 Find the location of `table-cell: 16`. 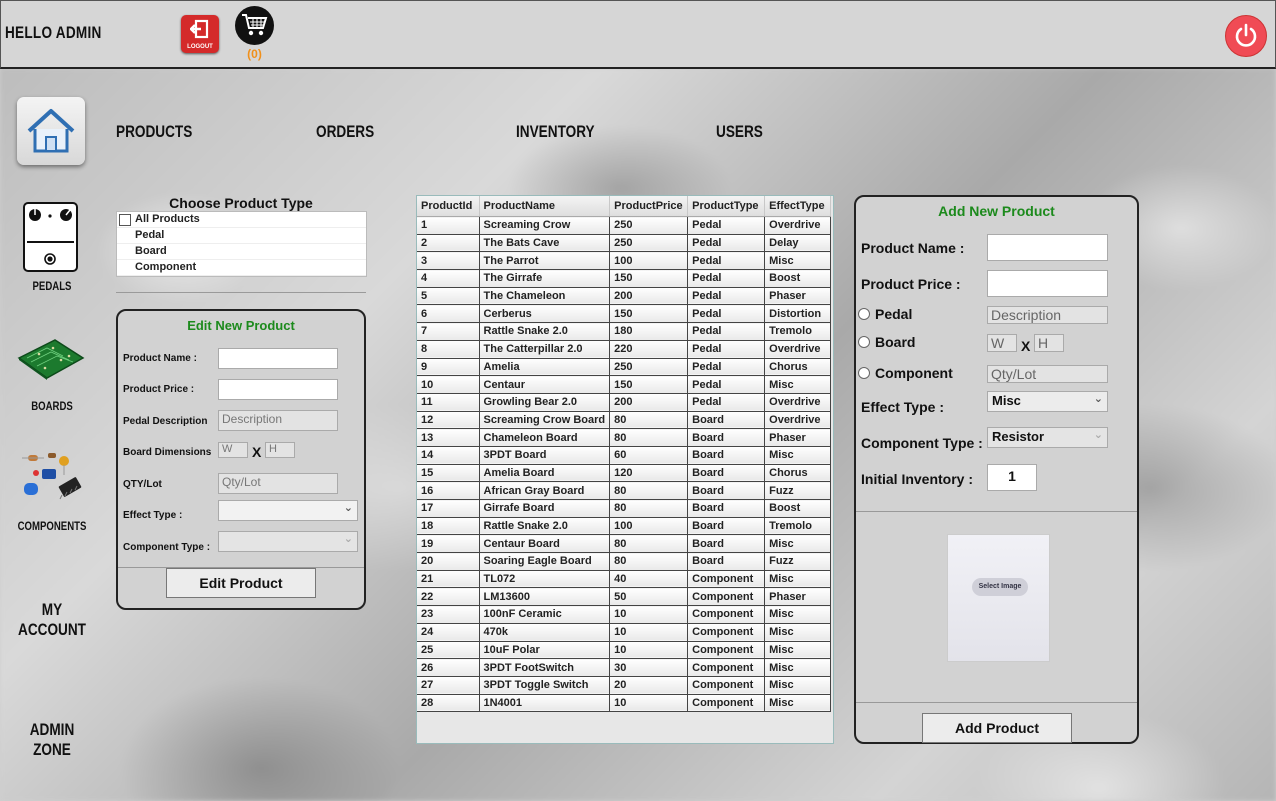

table-cell: 16 is located at coordinates (448, 490).